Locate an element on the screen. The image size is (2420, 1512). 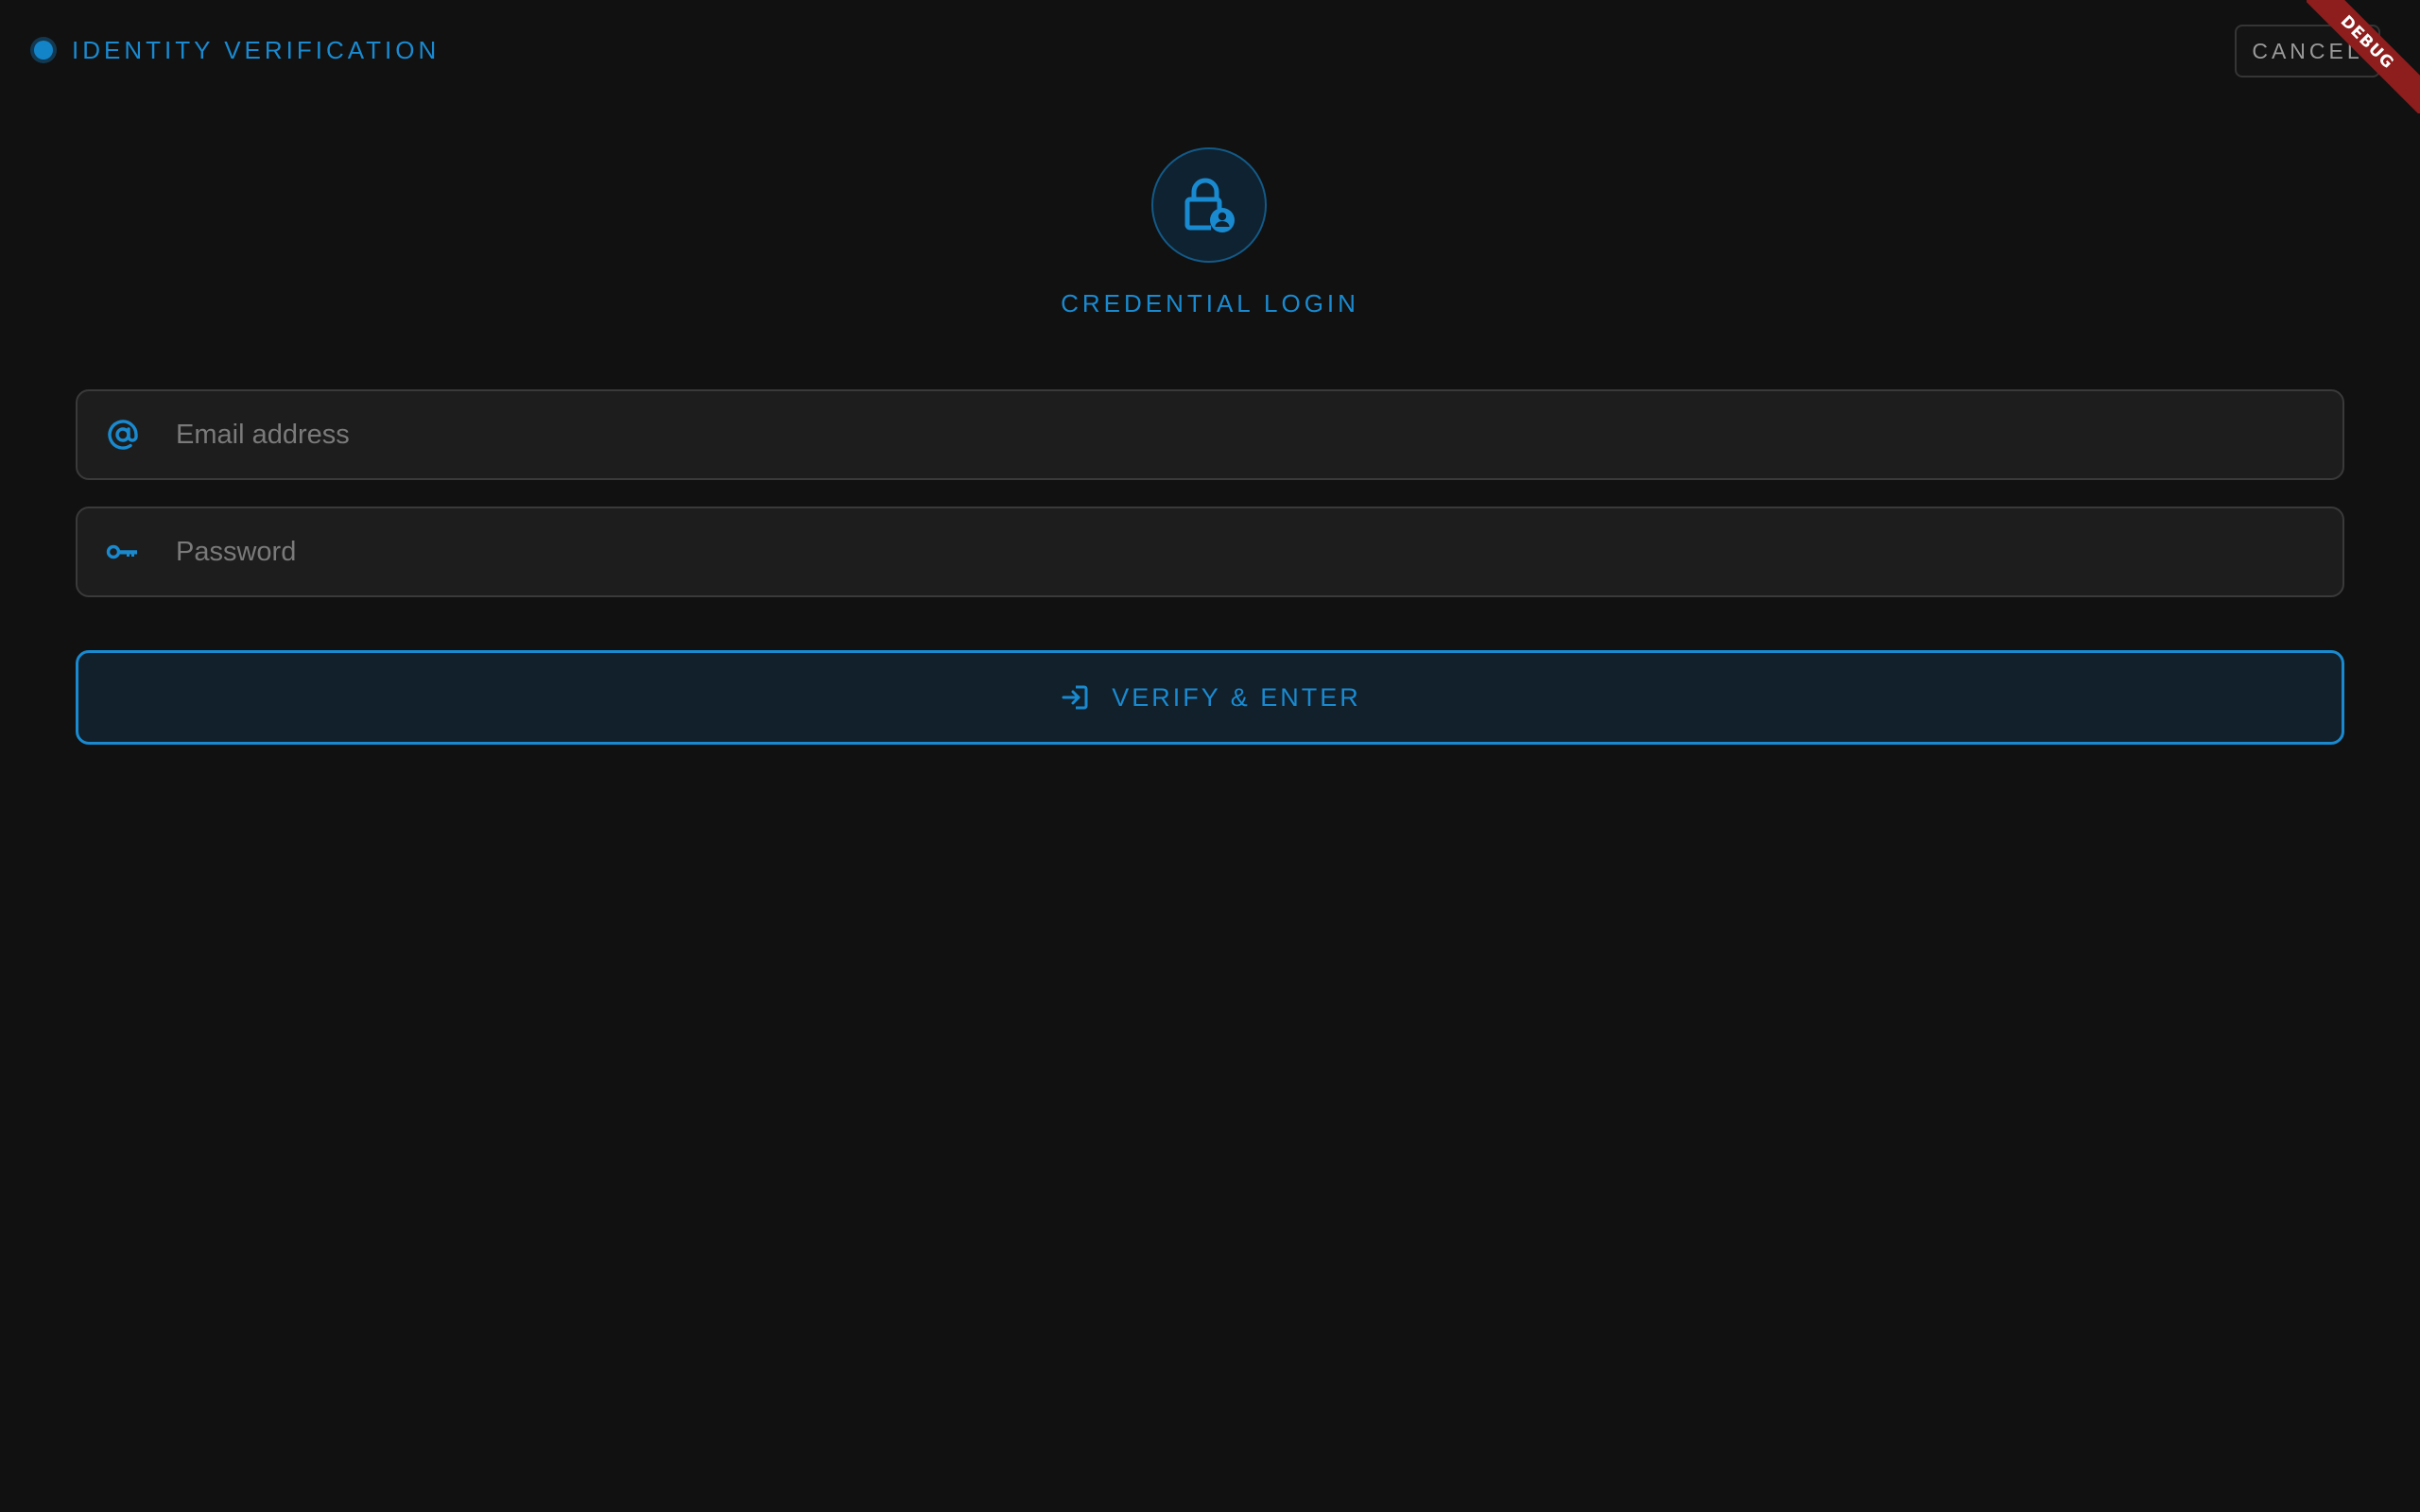
credential-login-title: CREDENTIAL LOGIN is located at coordinates (1210, 303).